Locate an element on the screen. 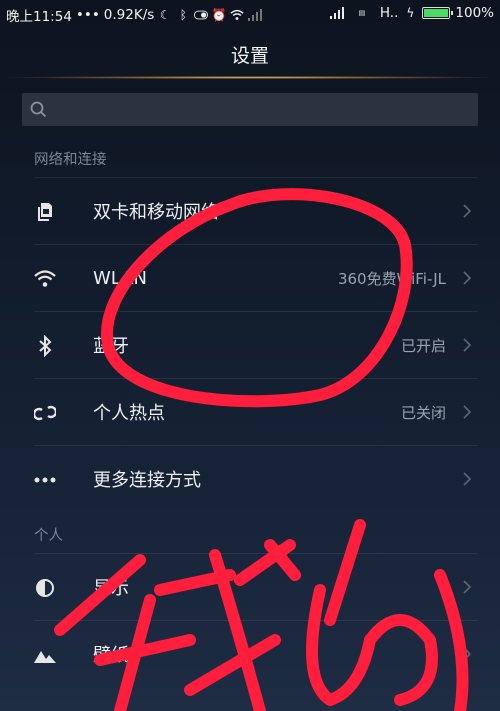 Image resolution: width=500 pixels, height=711 pixels. row-label: 壁纸 is located at coordinates (111, 655).